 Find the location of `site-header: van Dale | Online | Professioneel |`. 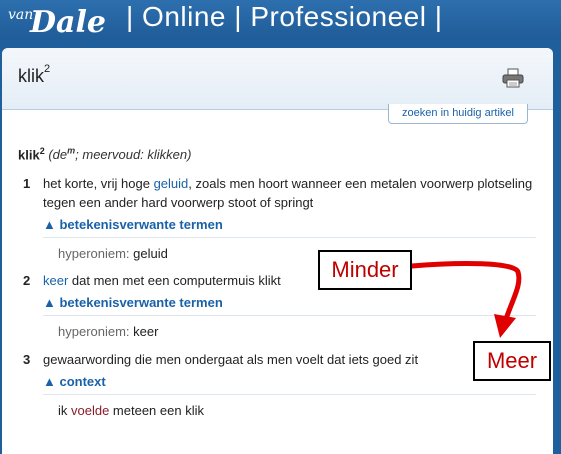

site-header: van Dale | Online | Professioneel | is located at coordinates (280, 20).